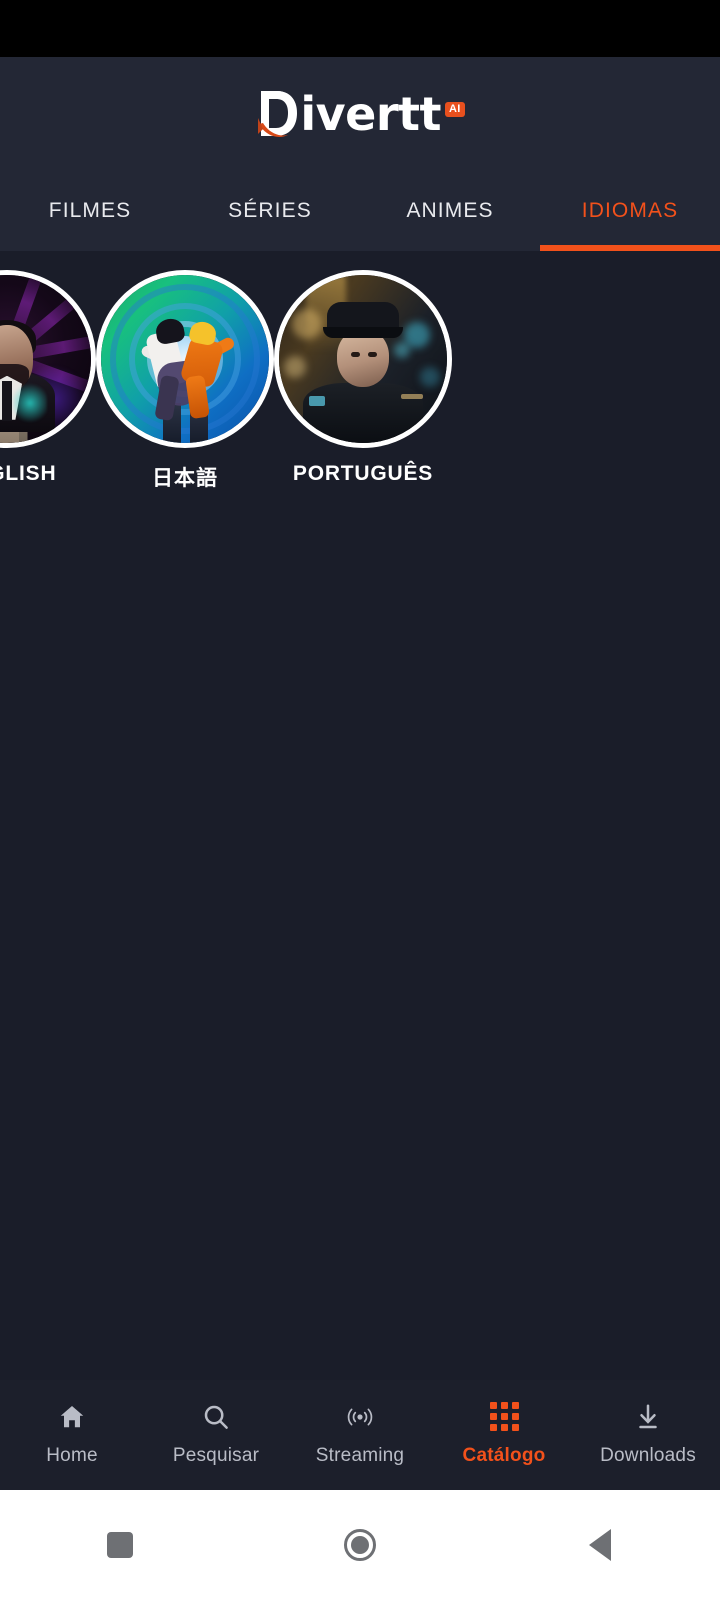 Image resolution: width=720 pixels, height=1600 pixels. I want to click on nav-item-streaming: Streaming, so click(360, 1433).